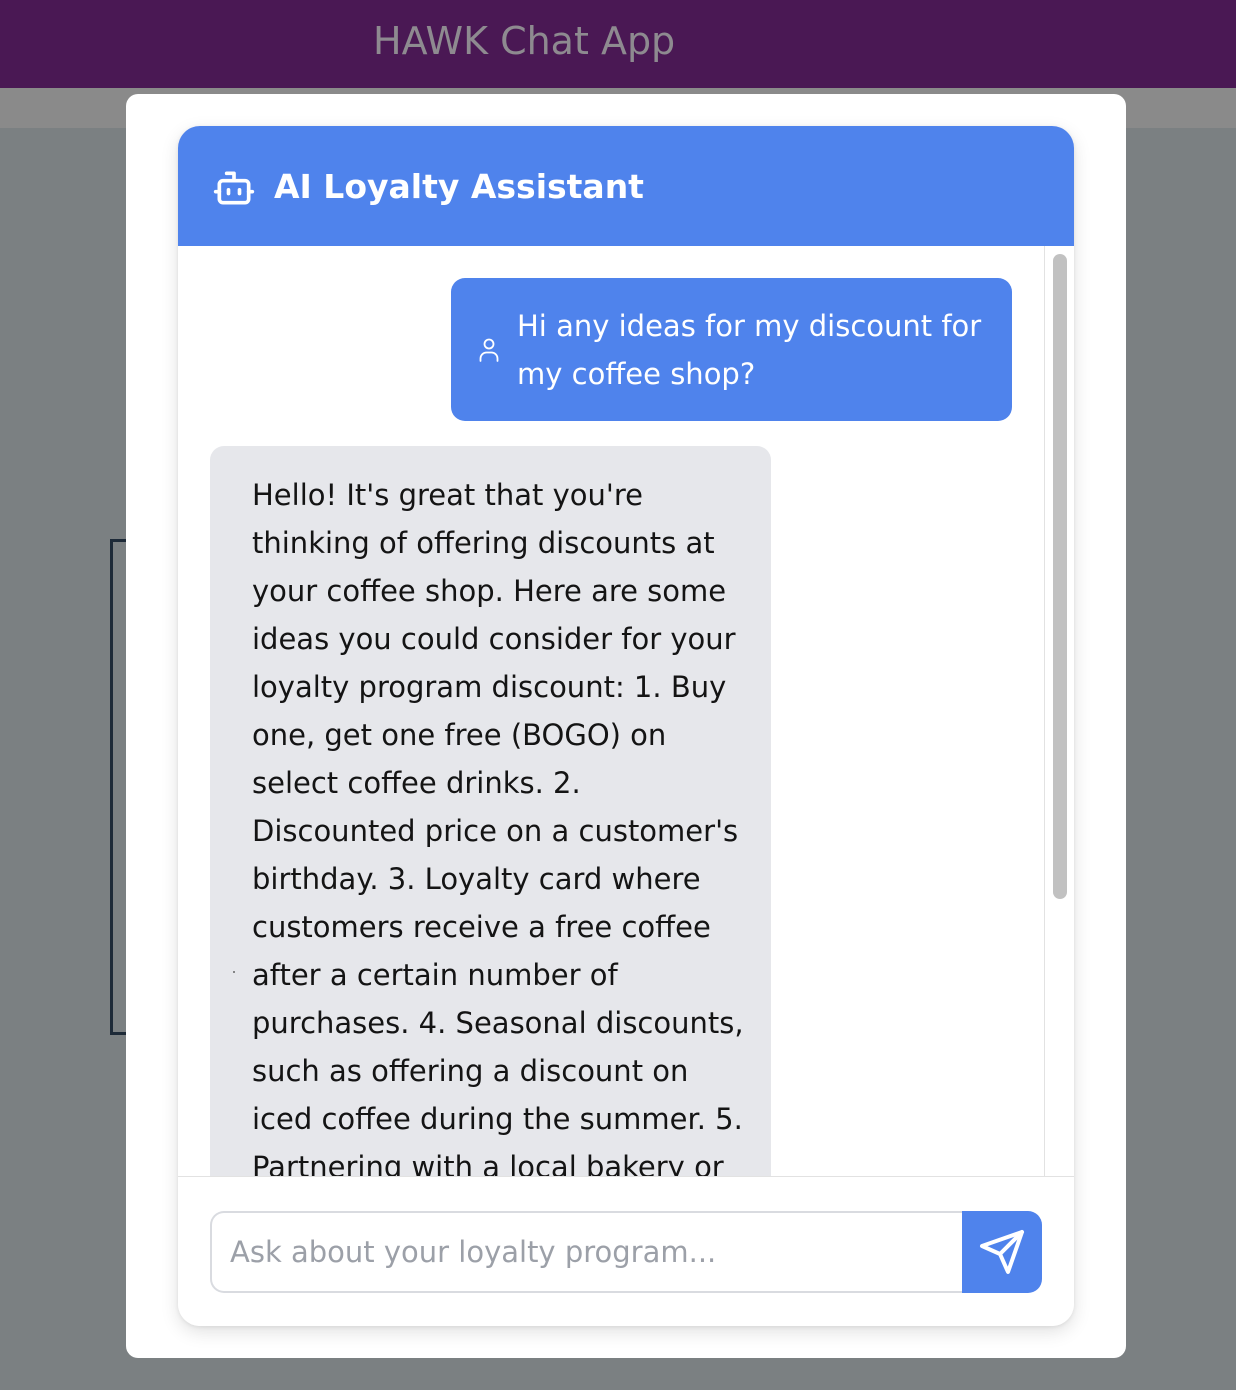 This screenshot has width=1236, height=1390. I want to click on chat-input-area, so click(626, 1251).